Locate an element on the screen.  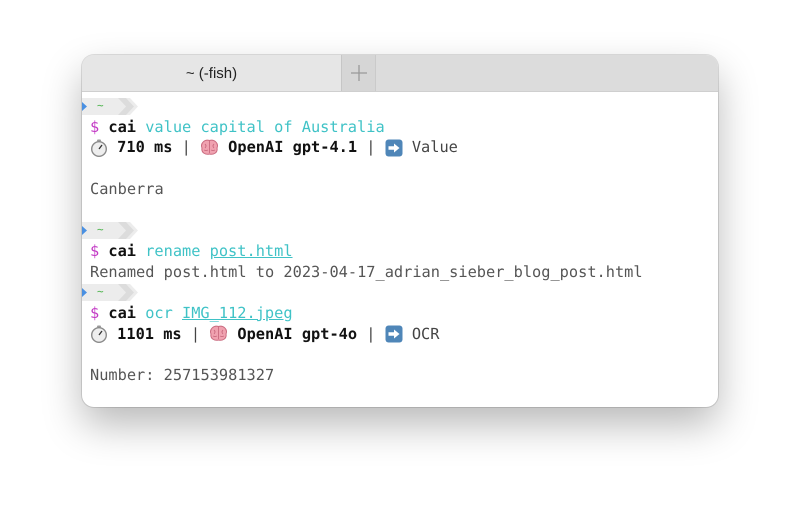
command-argument: ocr is located at coordinates (159, 313).